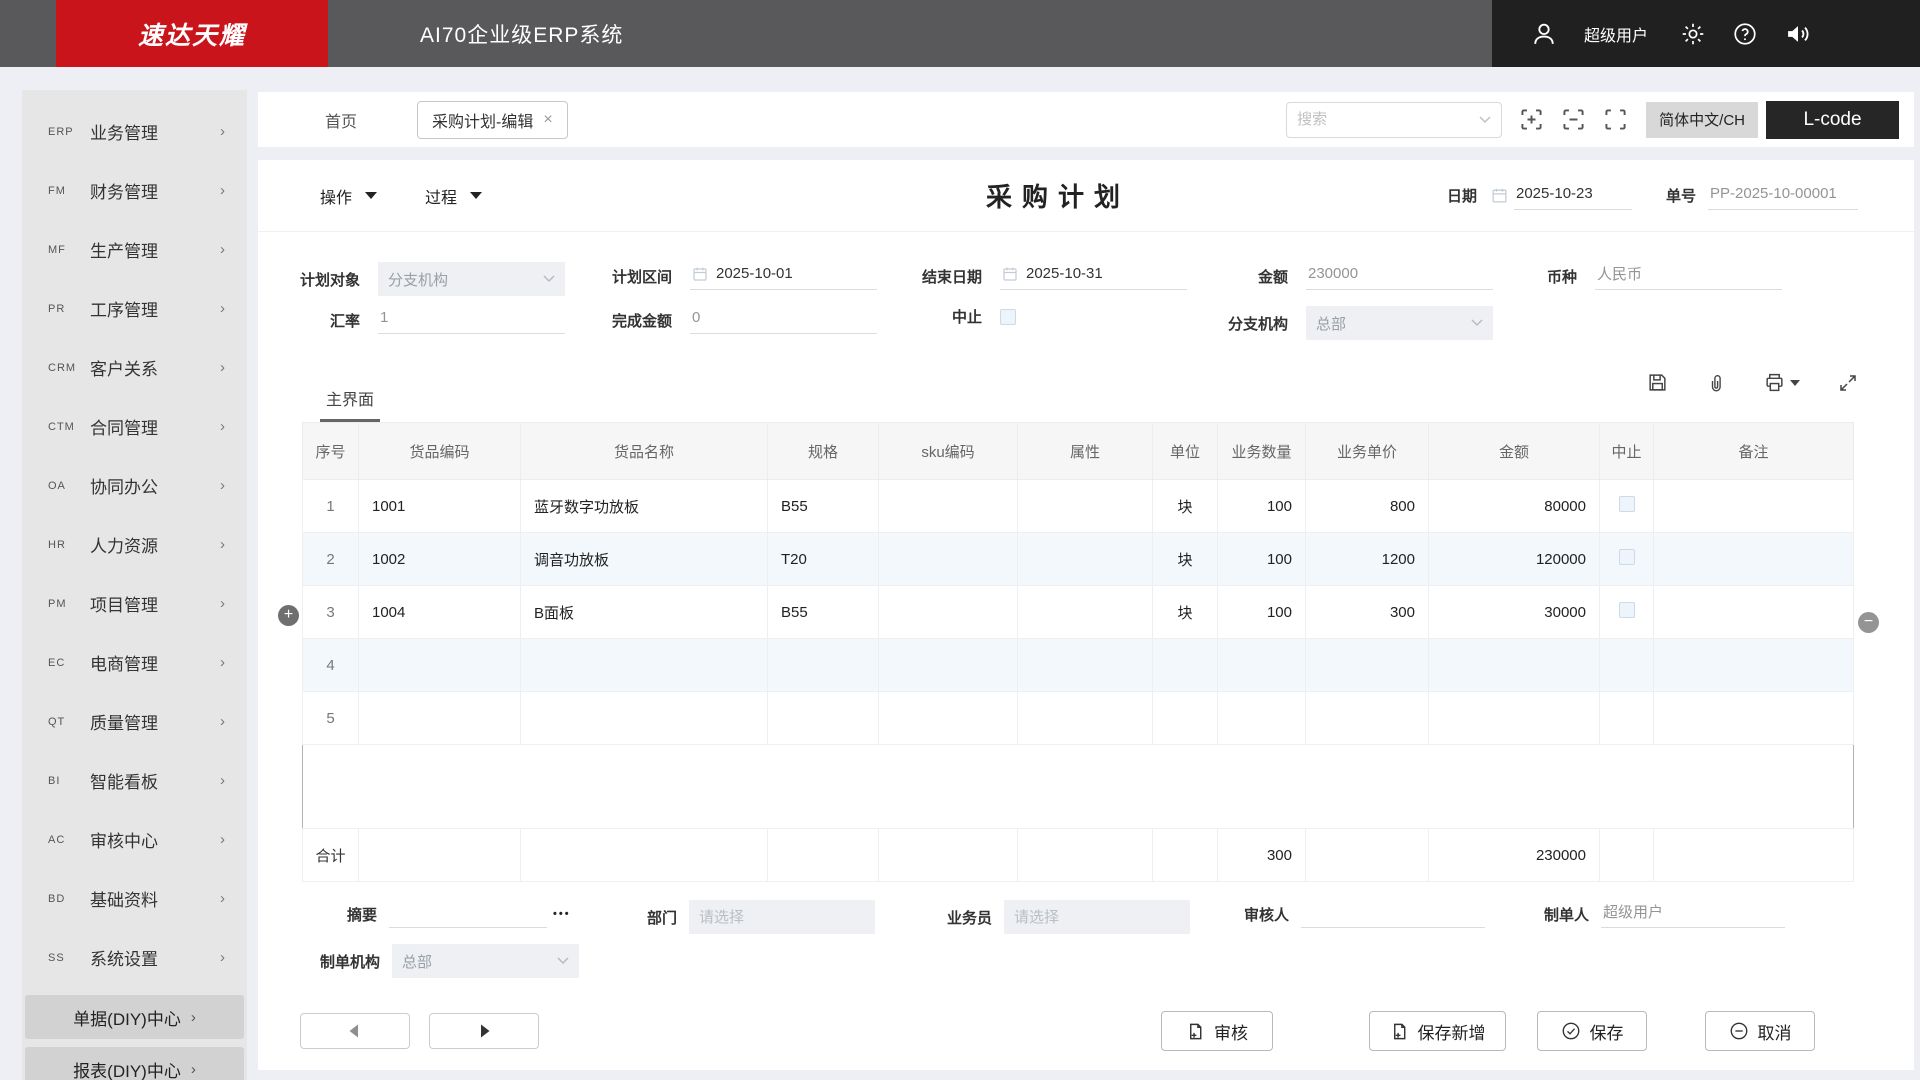 The image size is (1920, 1080). I want to click on cell-item-name: 调音功放板, so click(644, 559).